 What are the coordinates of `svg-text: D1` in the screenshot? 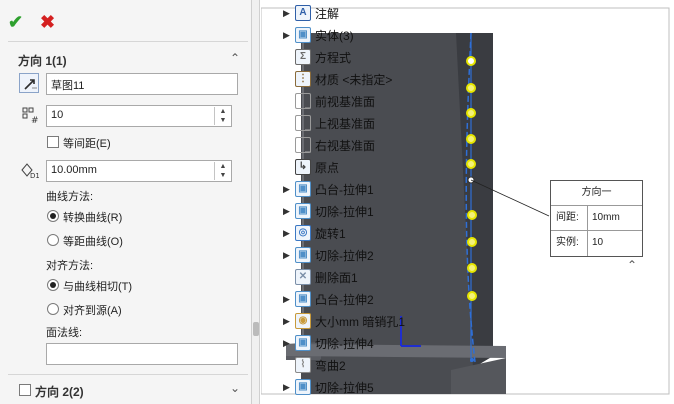 It's located at (34, 176).